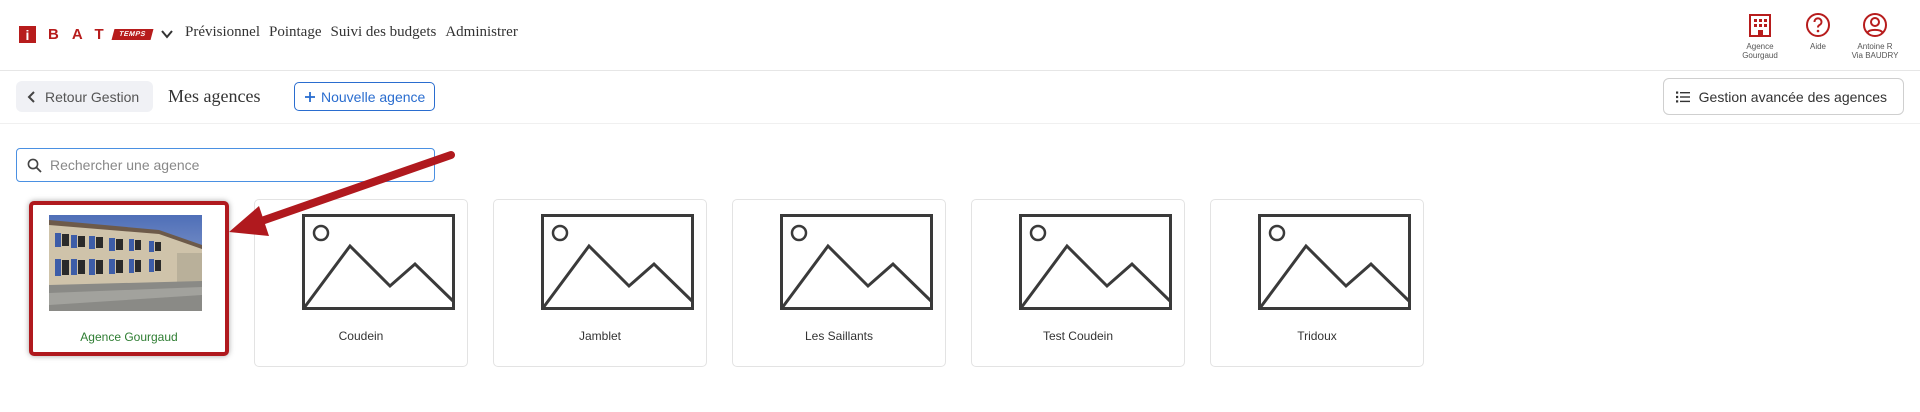 This screenshot has width=1920, height=412. I want to click on user-avatar-icon, so click(1875, 25).